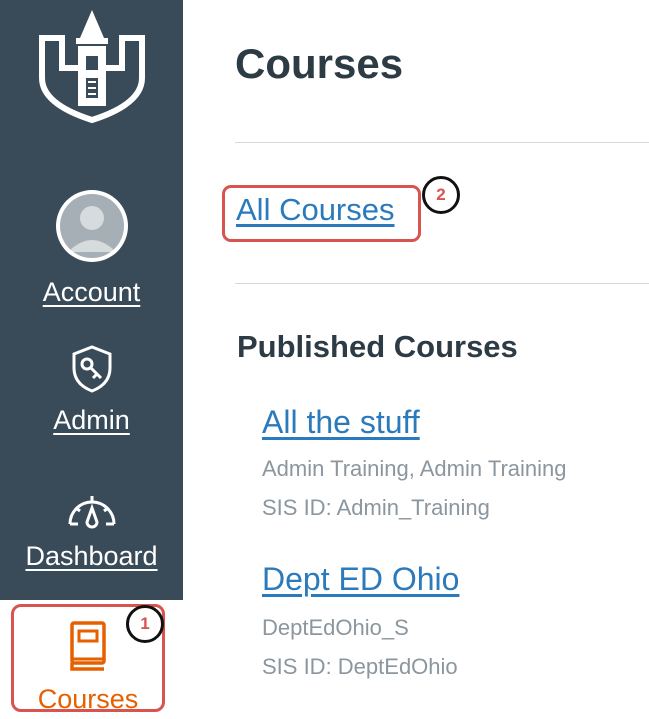 The image size is (649, 719). What do you see at coordinates (360, 666) in the screenshot?
I see `course-sis-id: SIS ID: DeptEdOhio` at bounding box center [360, 666].